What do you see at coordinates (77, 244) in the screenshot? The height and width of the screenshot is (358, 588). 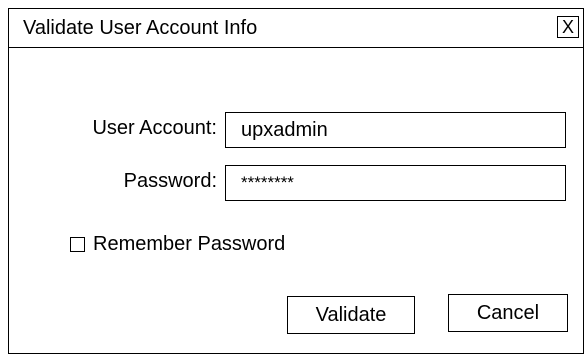 I see `remember-password-checkbox` at bounding box center [77, 244].